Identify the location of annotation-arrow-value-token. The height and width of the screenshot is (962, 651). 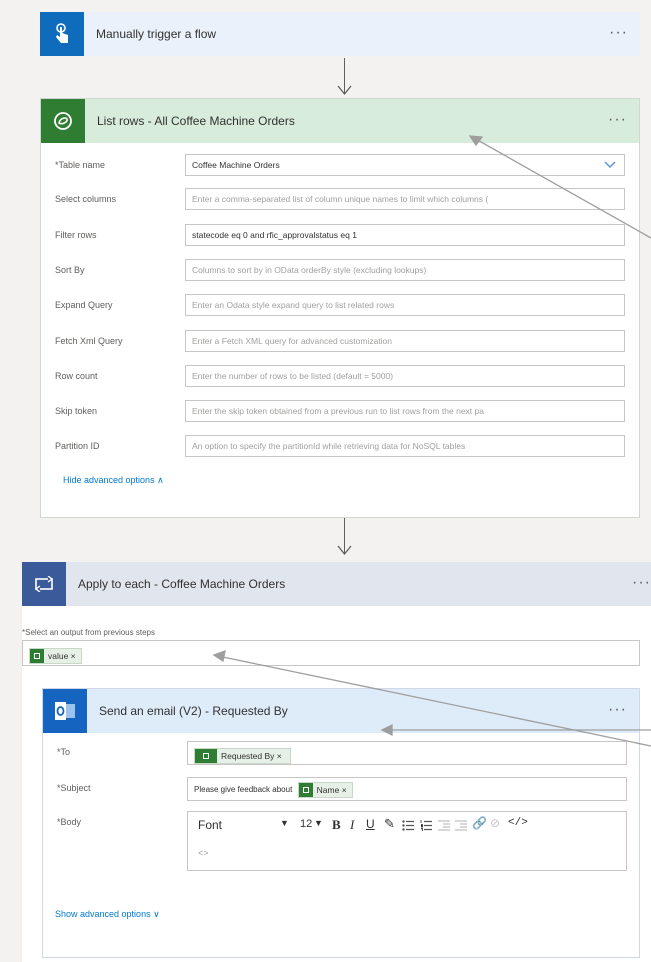
(434, 701).